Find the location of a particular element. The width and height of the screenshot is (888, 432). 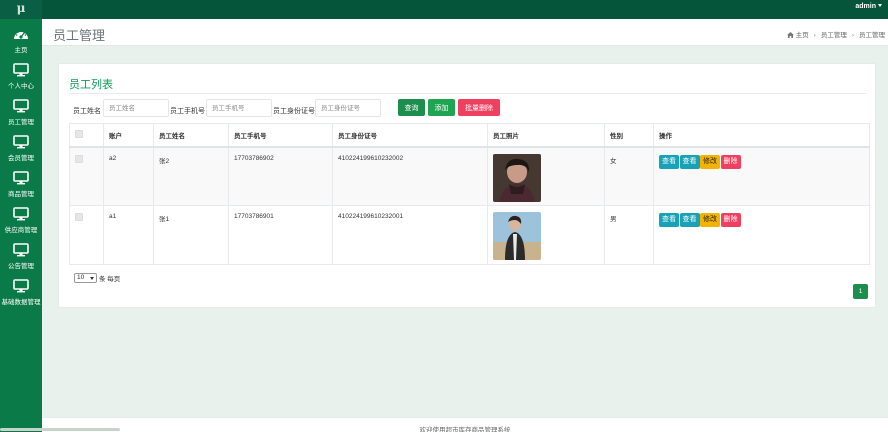

sidebar-item-label: 公告管理 is located at coordinates (21, 266).